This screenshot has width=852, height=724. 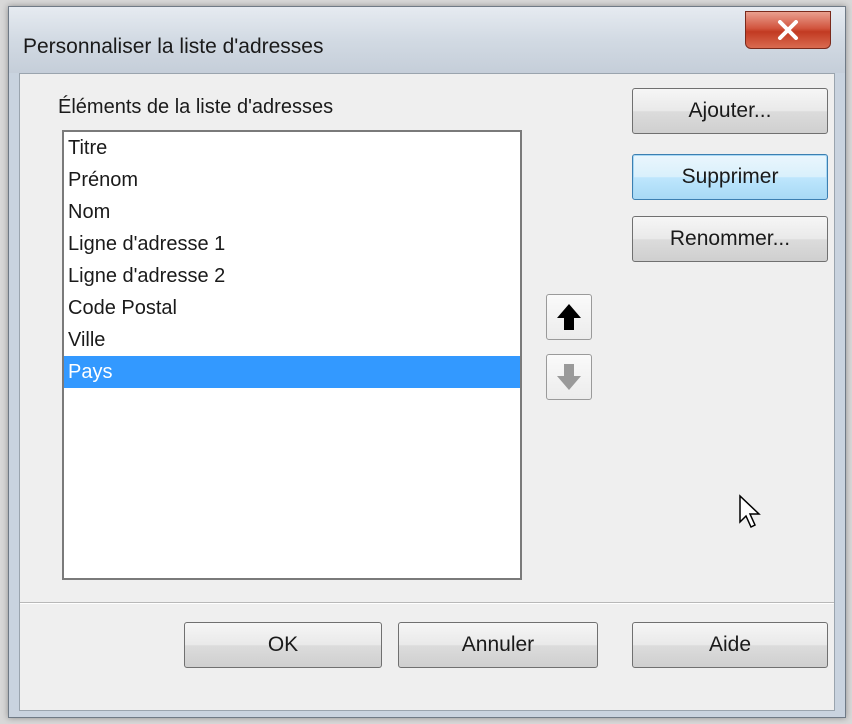 I want to click on help-button: Aide, so click(x=730, y=645).